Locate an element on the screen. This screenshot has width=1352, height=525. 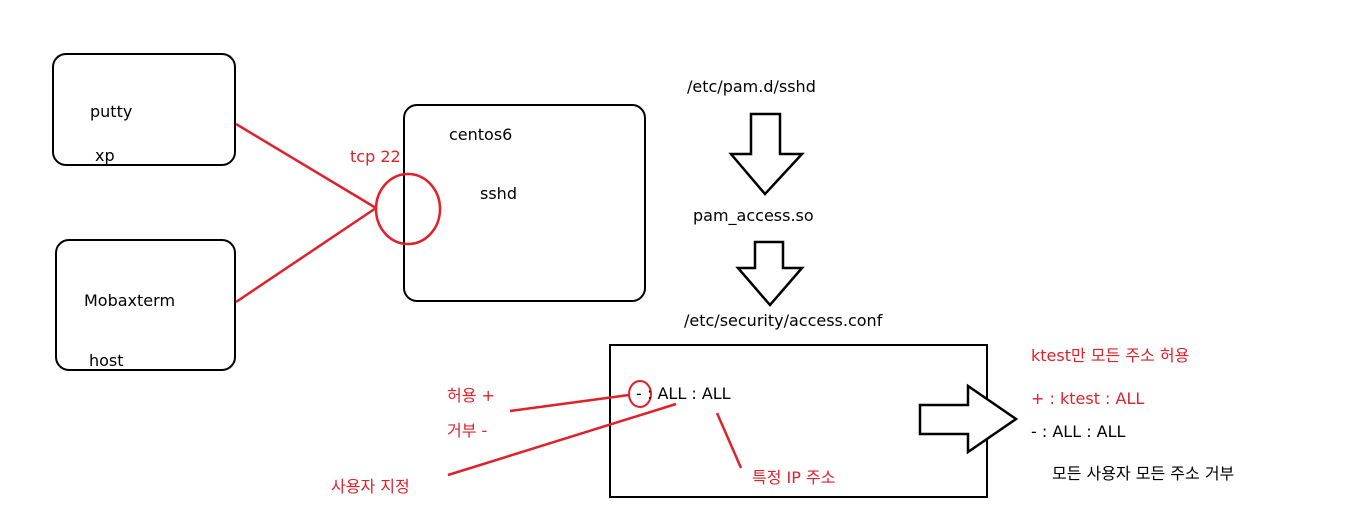
ip-annotation: 특정 IP 주소 is located at coordinates (794, 477).